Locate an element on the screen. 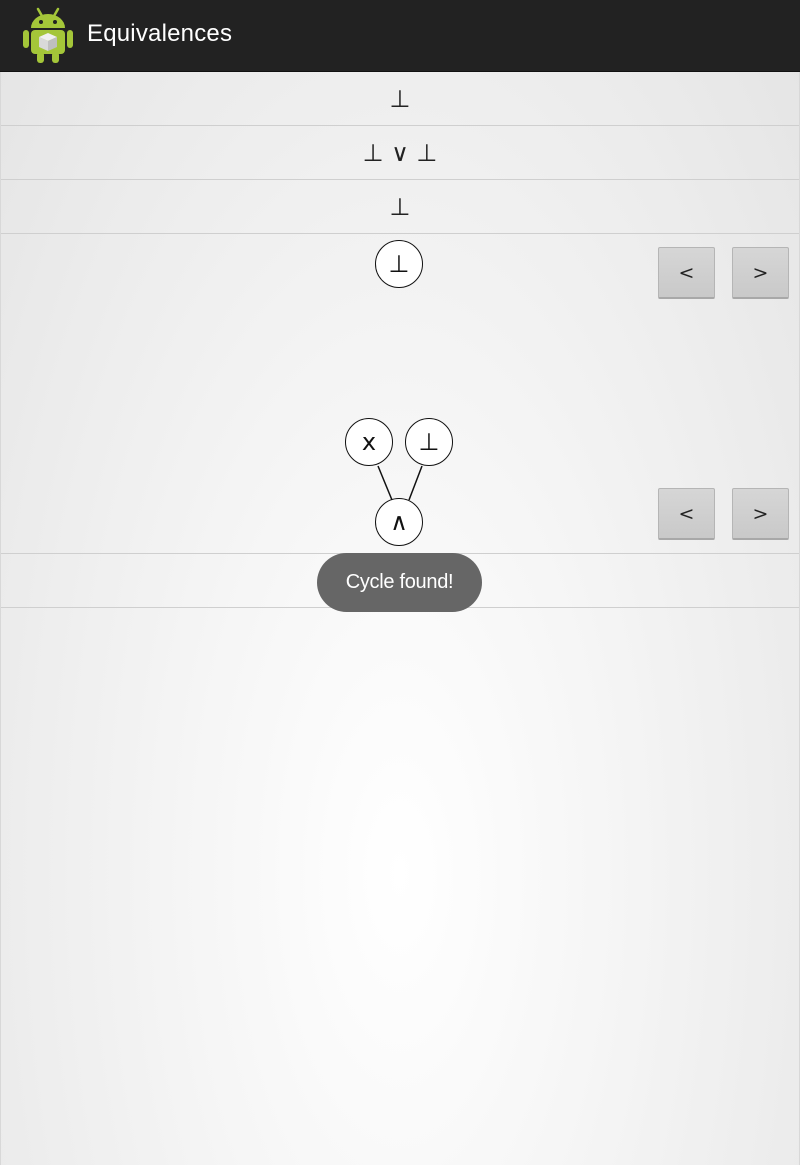 The image size is (800, 1165). tree-edge-left is located at coordinates (385, 483).